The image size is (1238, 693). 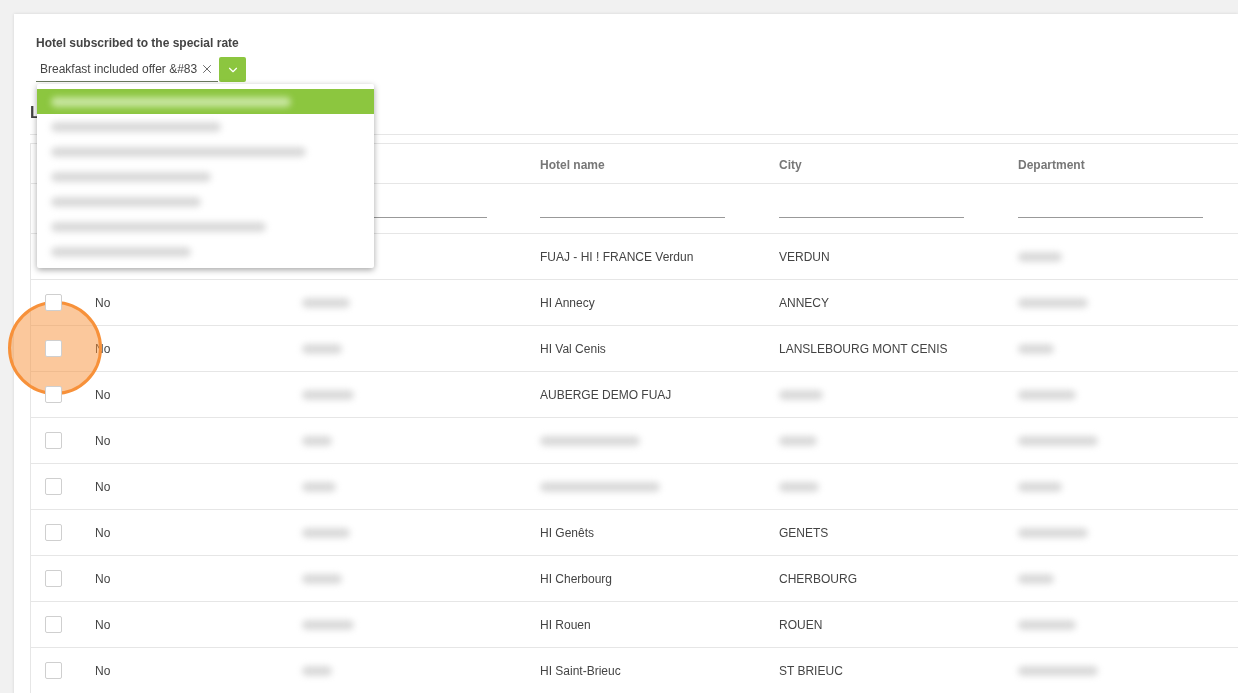 I want to click on table-cell-text: HI Rouen, so click(x=565, y=625).